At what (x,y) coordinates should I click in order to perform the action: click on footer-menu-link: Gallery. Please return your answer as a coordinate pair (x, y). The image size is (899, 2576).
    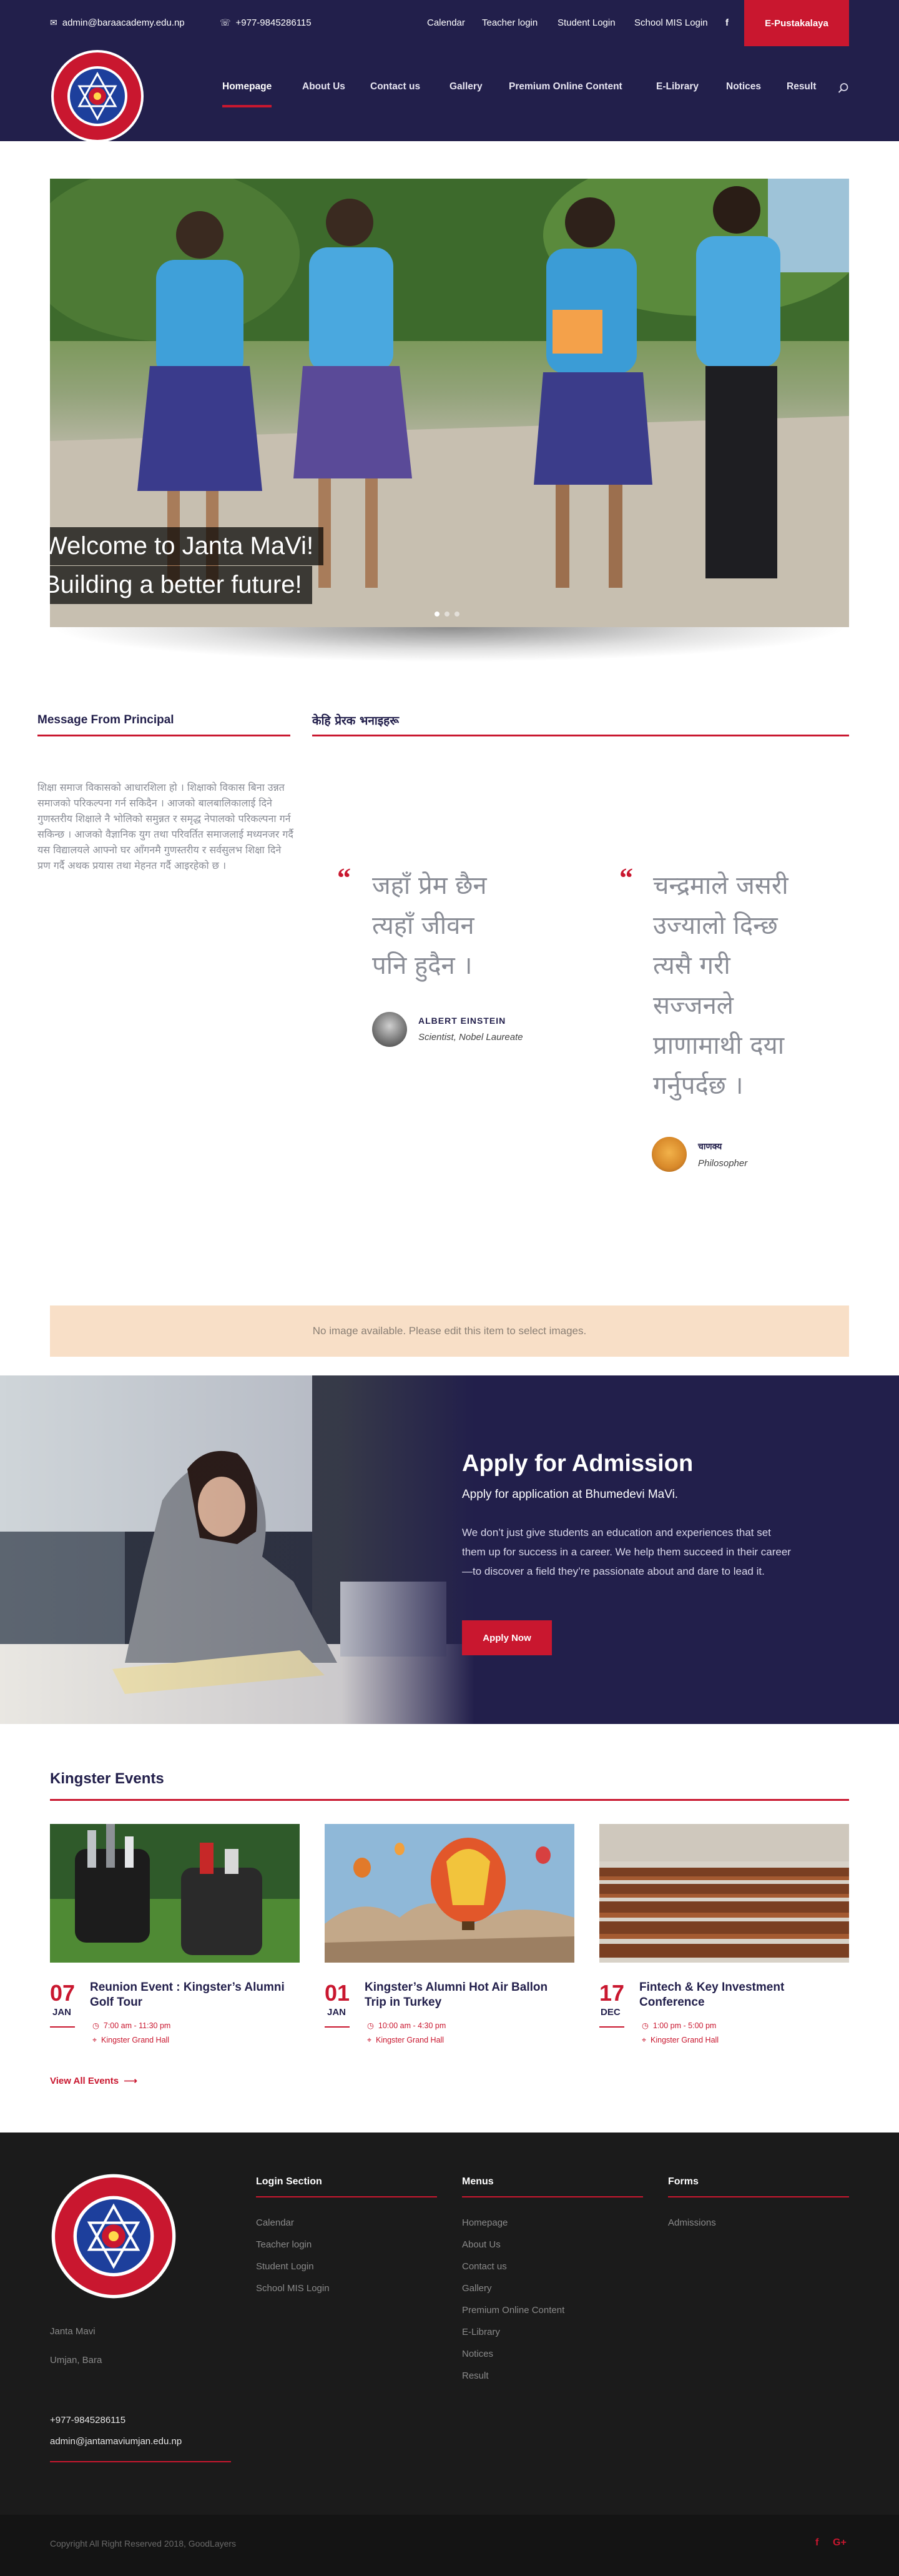
    Looking at the image, I should click on (477, 2288).